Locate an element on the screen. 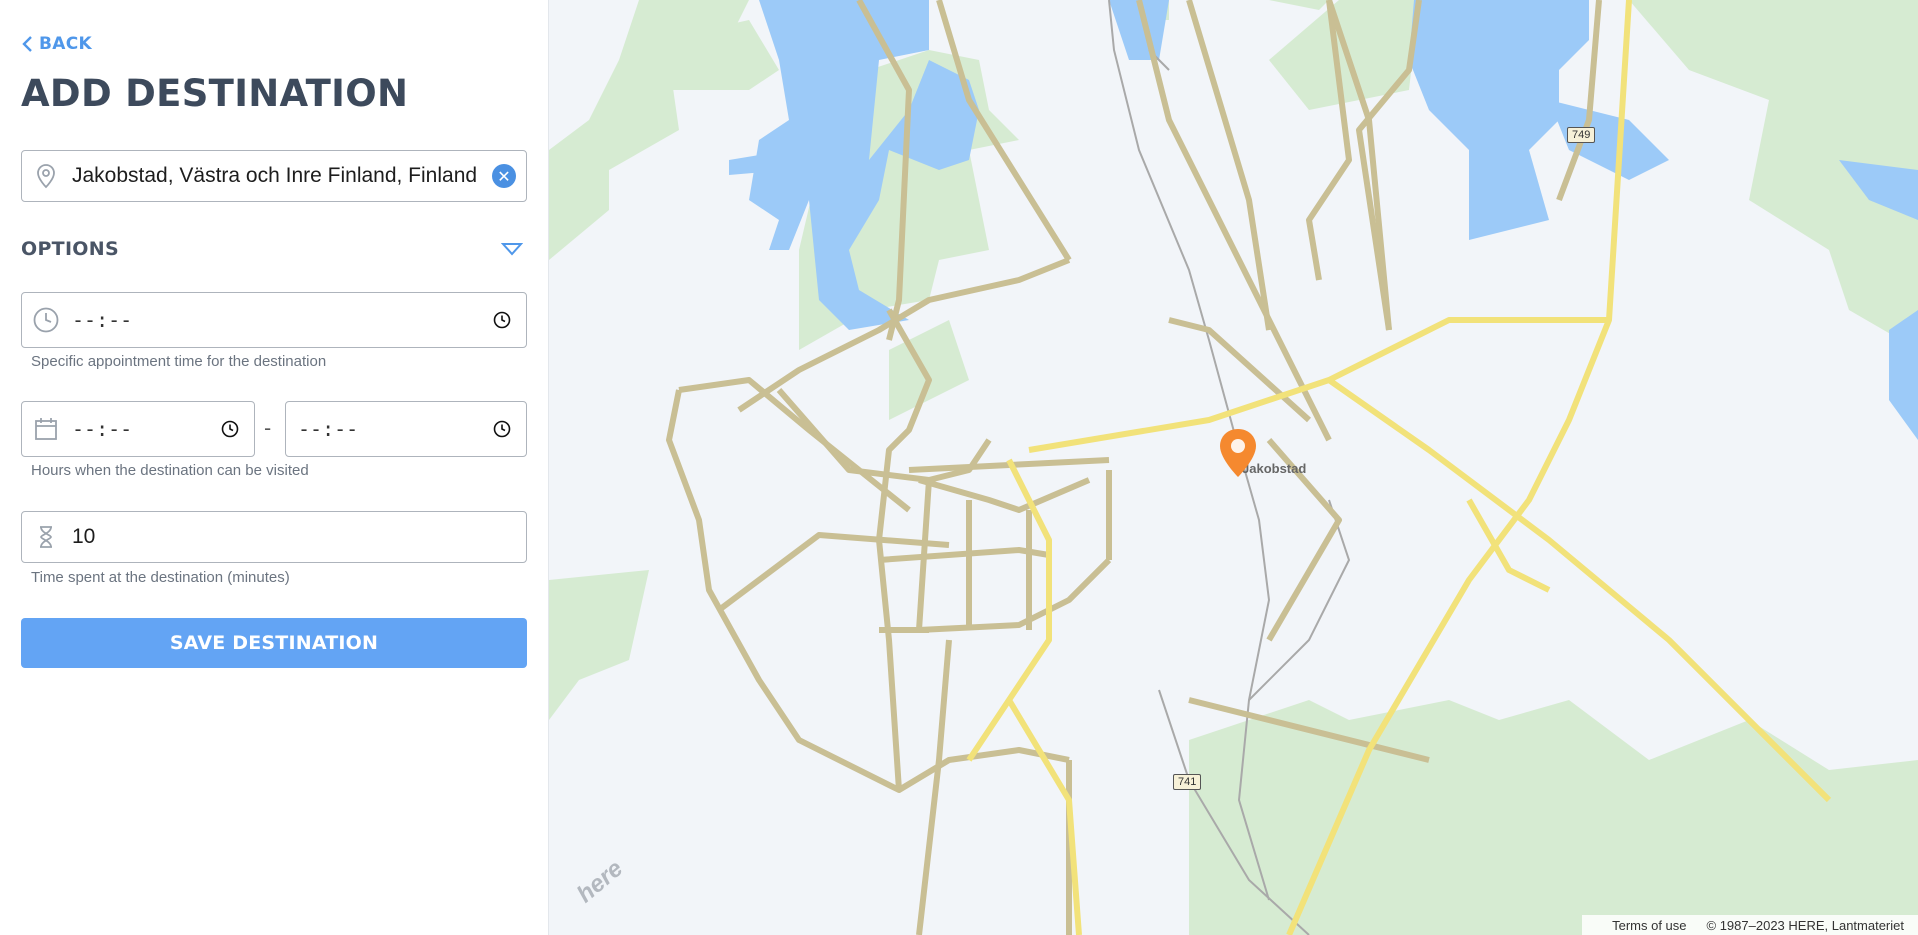 Image resolution: width=1918 pixels, height=935 pixels. options-label: OPTIONS is located at coordinates (70, 249).